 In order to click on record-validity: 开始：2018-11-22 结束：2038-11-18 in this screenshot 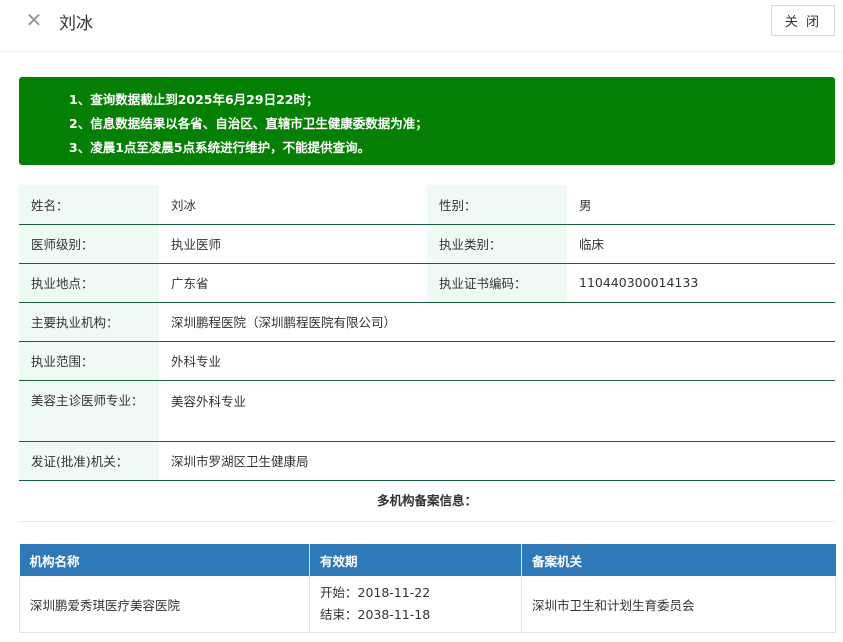, I will do `click(415, 604)`.